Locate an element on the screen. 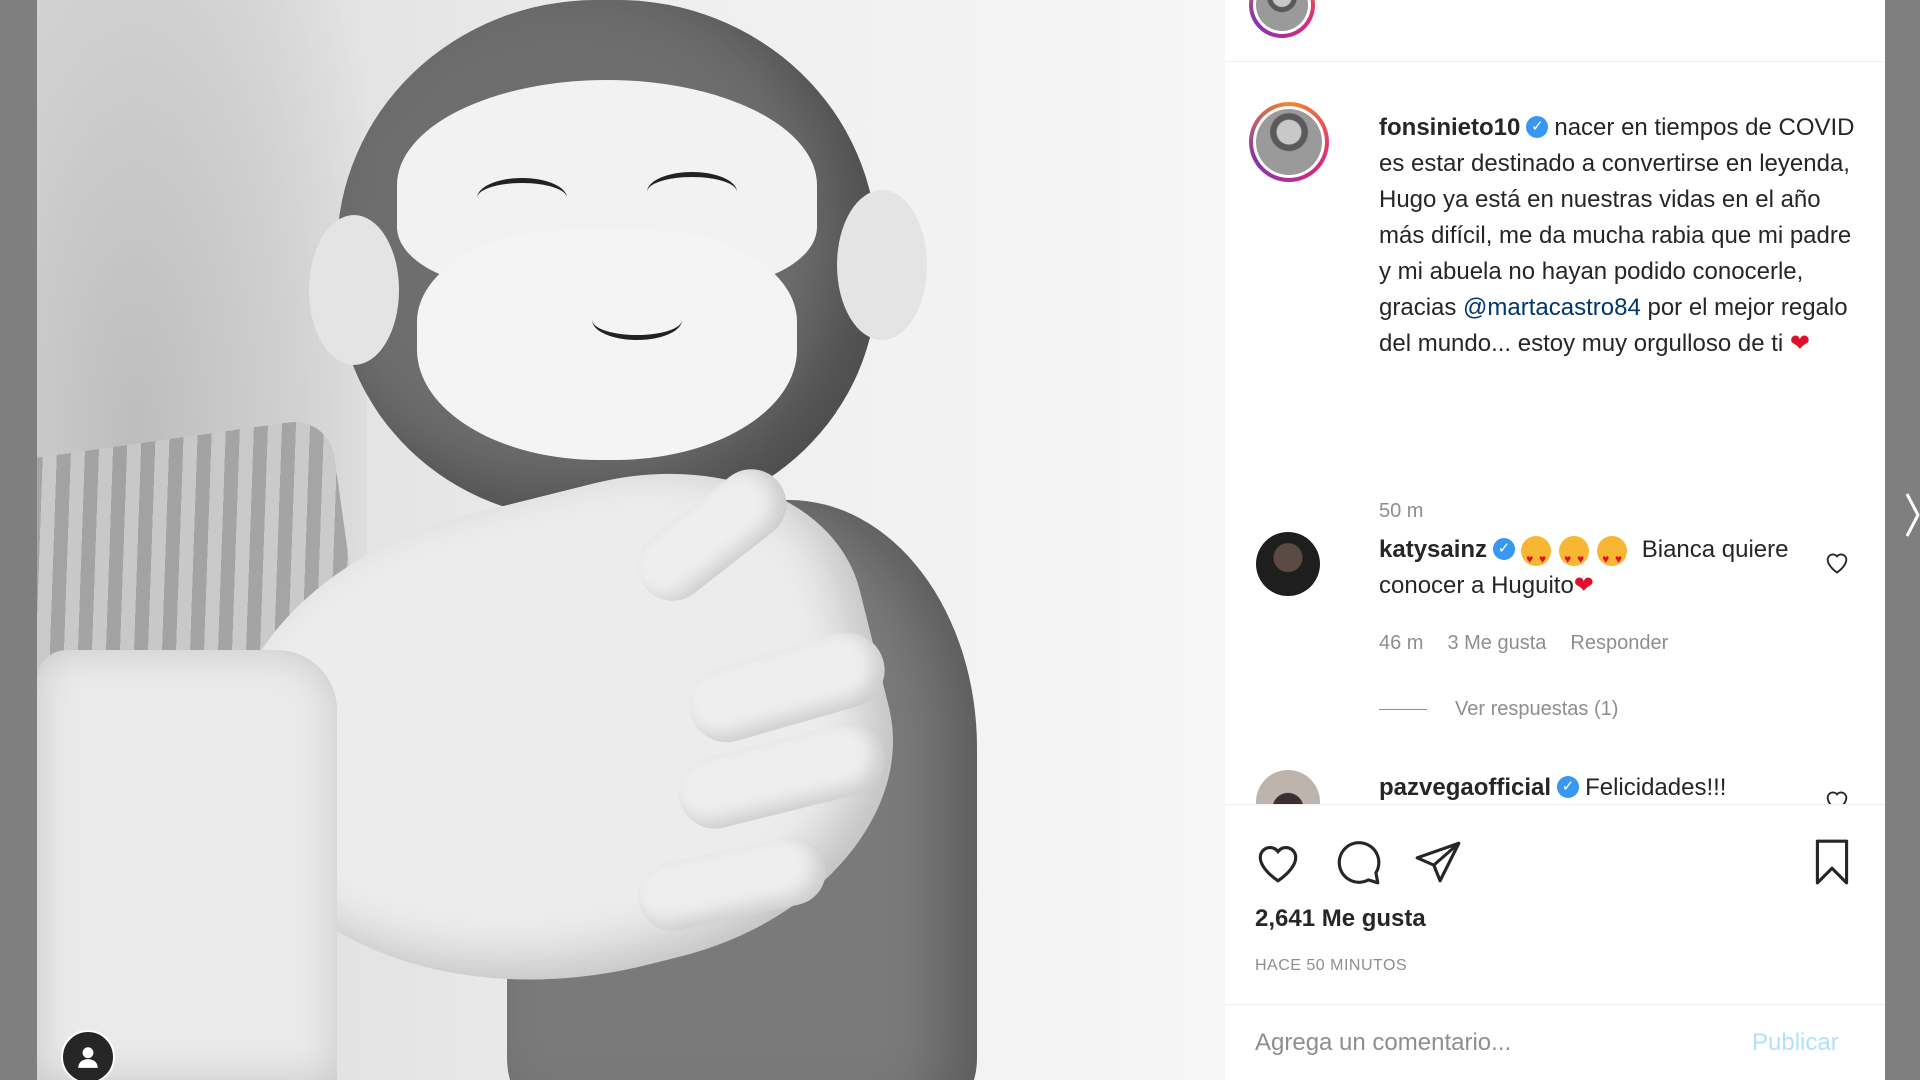 This screenshot has height=1080, width=1920. comment-timestamp: 46 m is located at coordinates (1401, 643).